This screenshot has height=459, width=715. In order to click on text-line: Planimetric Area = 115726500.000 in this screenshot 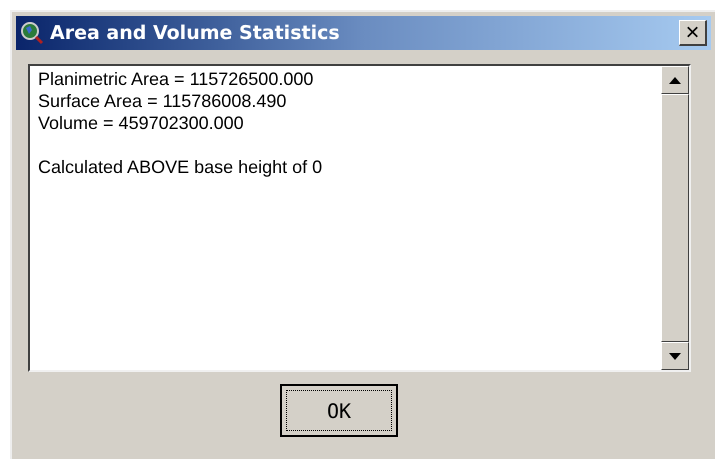, I will do `click(176, 79)`.